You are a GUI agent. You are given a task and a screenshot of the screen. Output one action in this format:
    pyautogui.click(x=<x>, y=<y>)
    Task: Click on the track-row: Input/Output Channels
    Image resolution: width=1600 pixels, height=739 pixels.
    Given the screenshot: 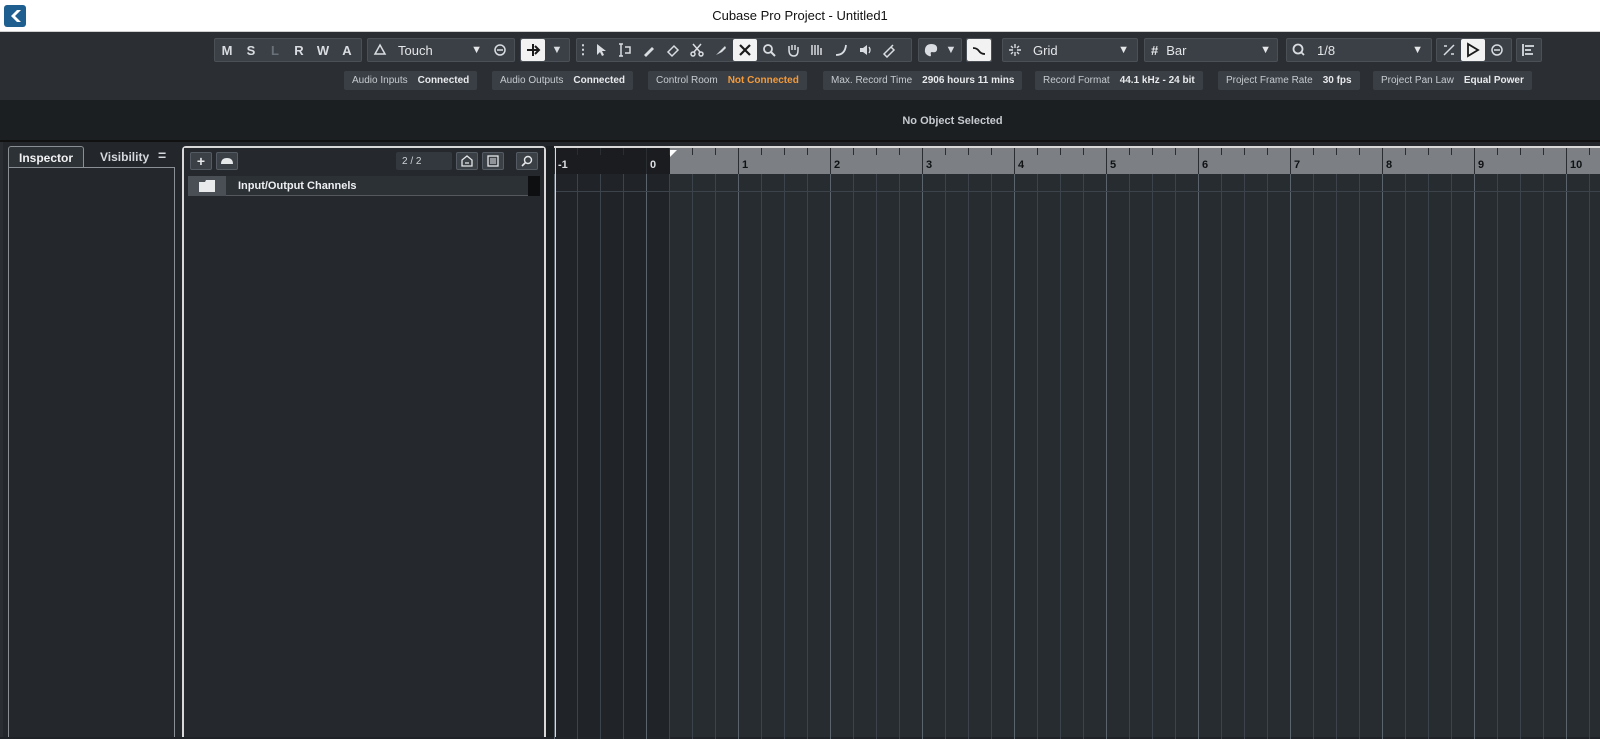 What is the action you would take?
    pyautogui.click(x=364, y=185)
    